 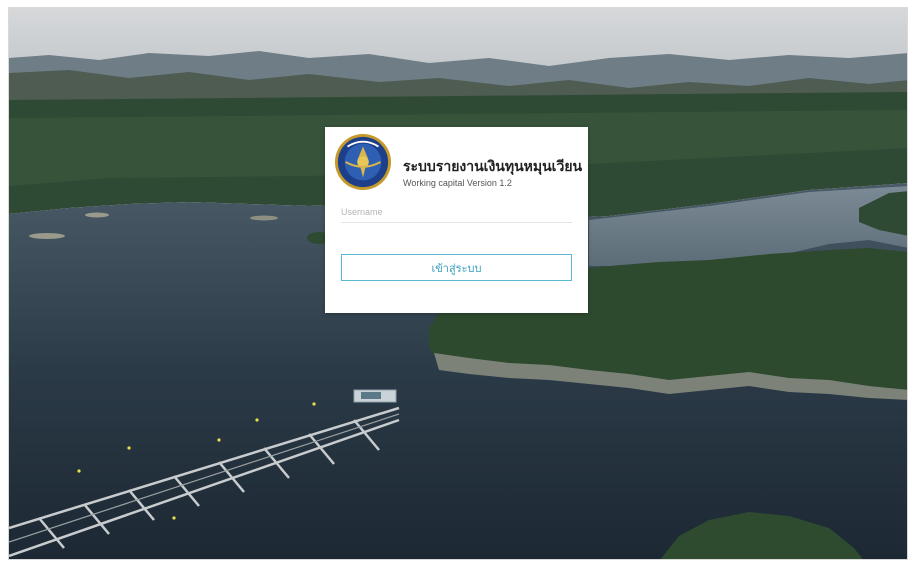 I want to click on government-seal-icon, so click(x=363, y=162).